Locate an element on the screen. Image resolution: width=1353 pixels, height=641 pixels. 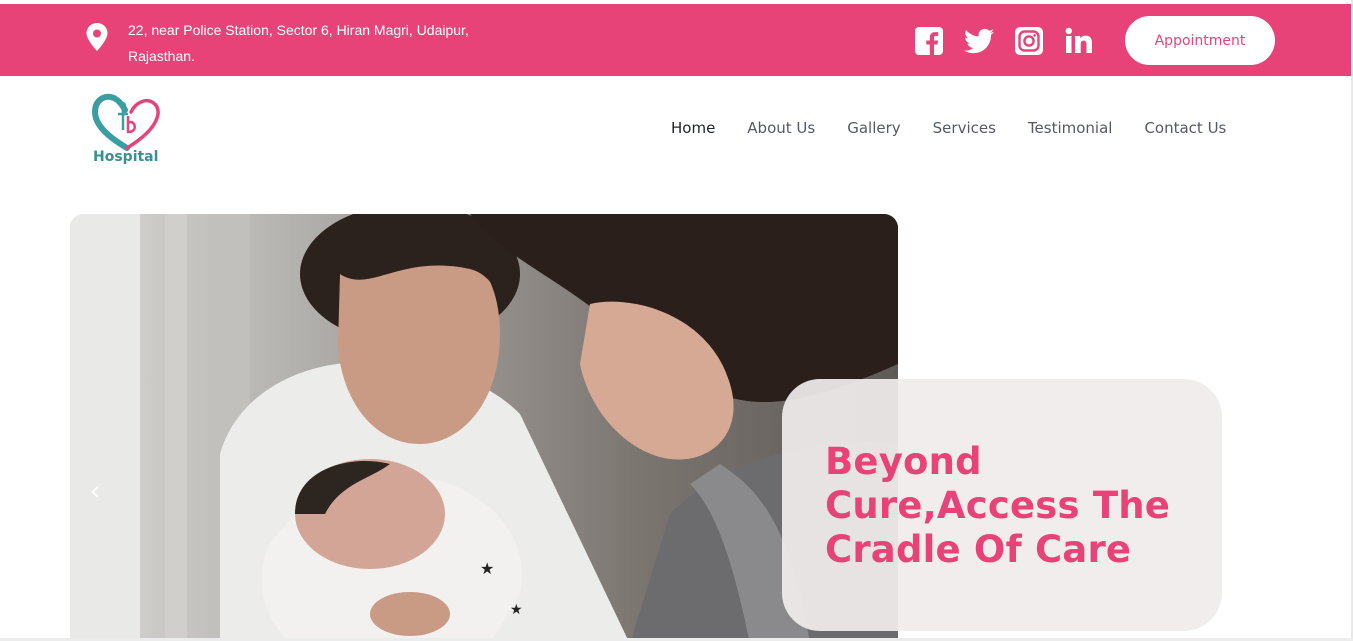
nav-about-us: About Us is located at coordinates (781, 128).